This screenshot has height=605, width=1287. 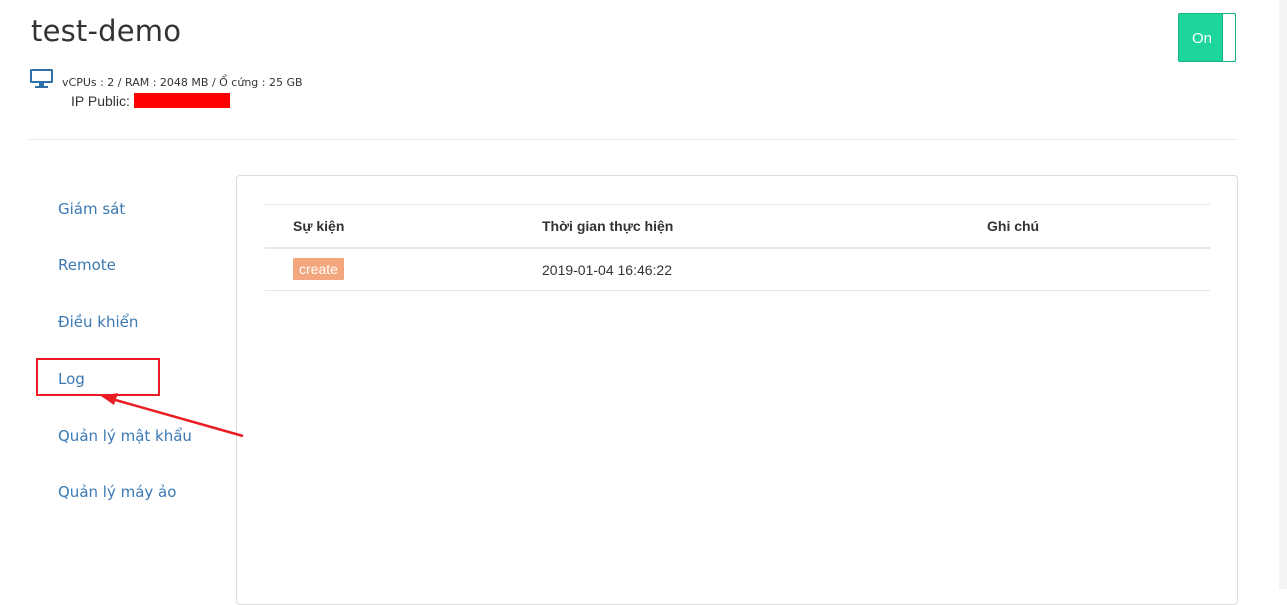 What do you see at coordinates (1228, 37) in the screenshot?
I see `toggle-knob` at bounding box center [1228, 37].